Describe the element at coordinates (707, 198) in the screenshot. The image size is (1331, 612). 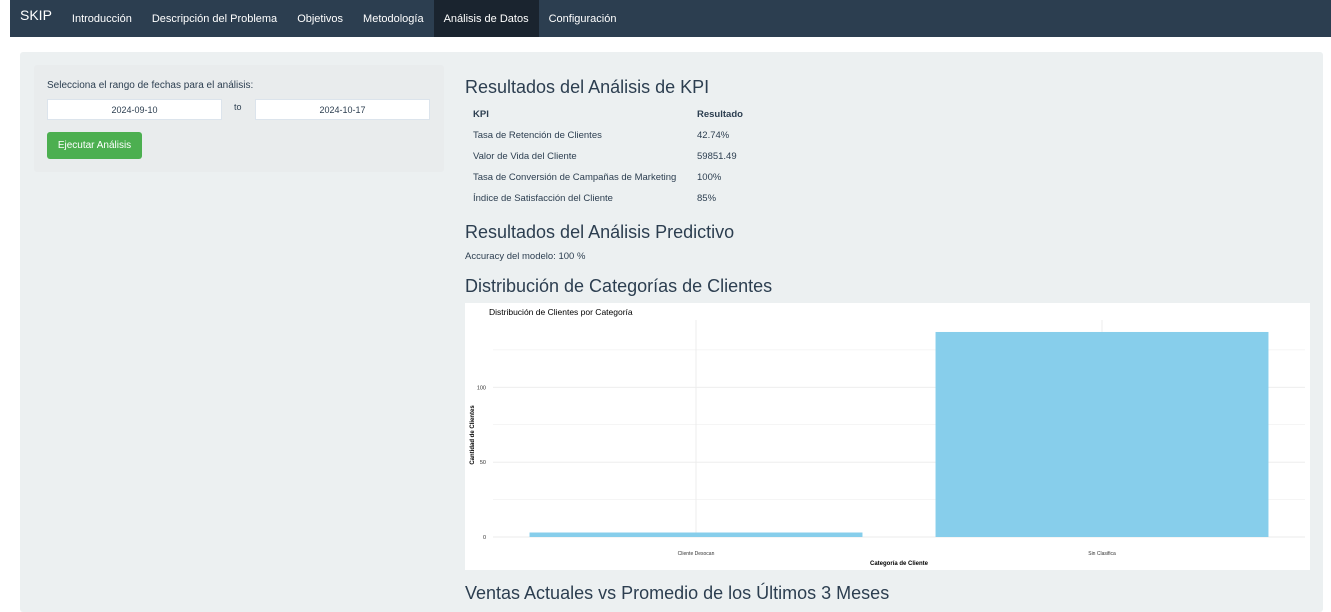
I see `kpi-value: 85%` at that location.